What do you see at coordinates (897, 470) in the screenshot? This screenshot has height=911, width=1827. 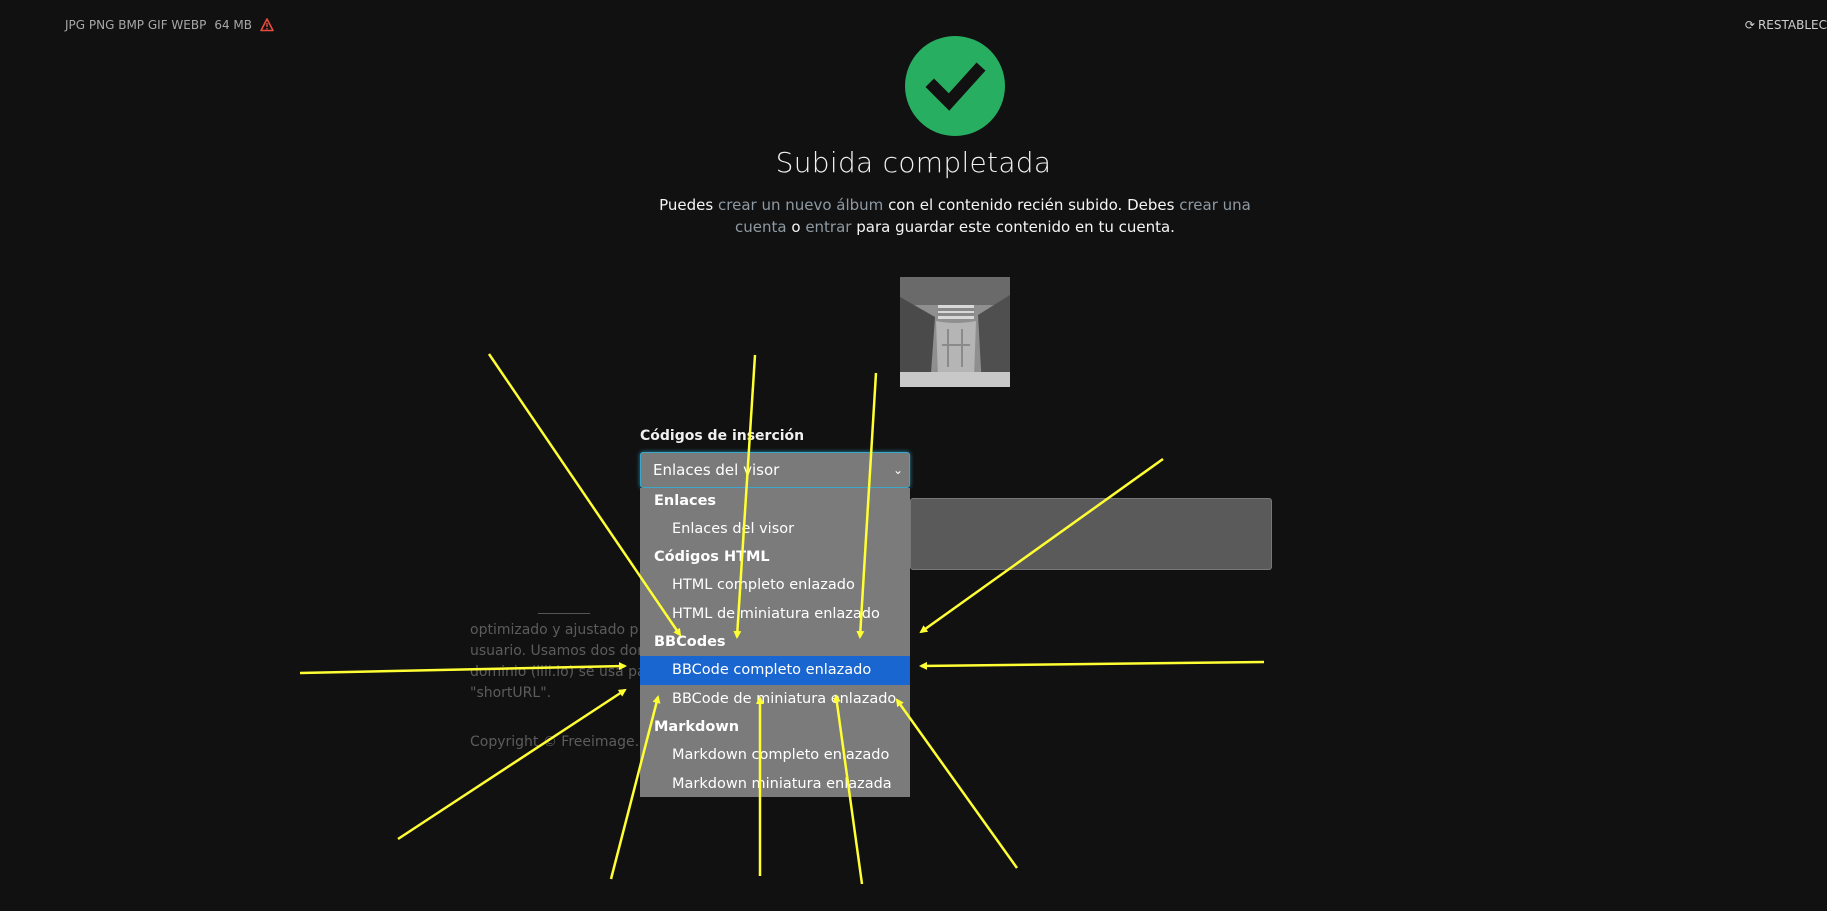 I see `chevron-down-icon: ⌄` at bounding box center [897, 470].